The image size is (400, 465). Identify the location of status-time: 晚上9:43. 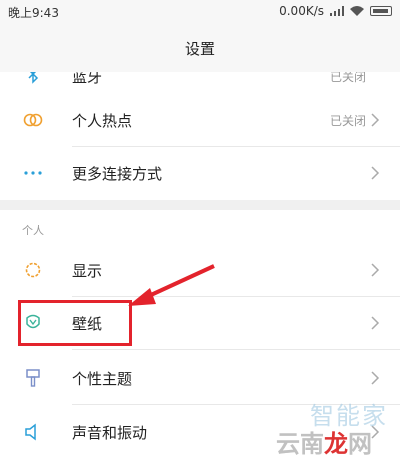
(33, 13).